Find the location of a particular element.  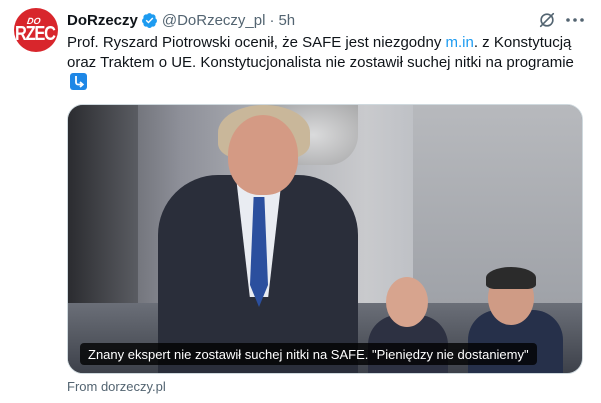

tweet-header: DoRzeczy @DoRzeczy_pl · 5h is located at coordinates (181, 20).